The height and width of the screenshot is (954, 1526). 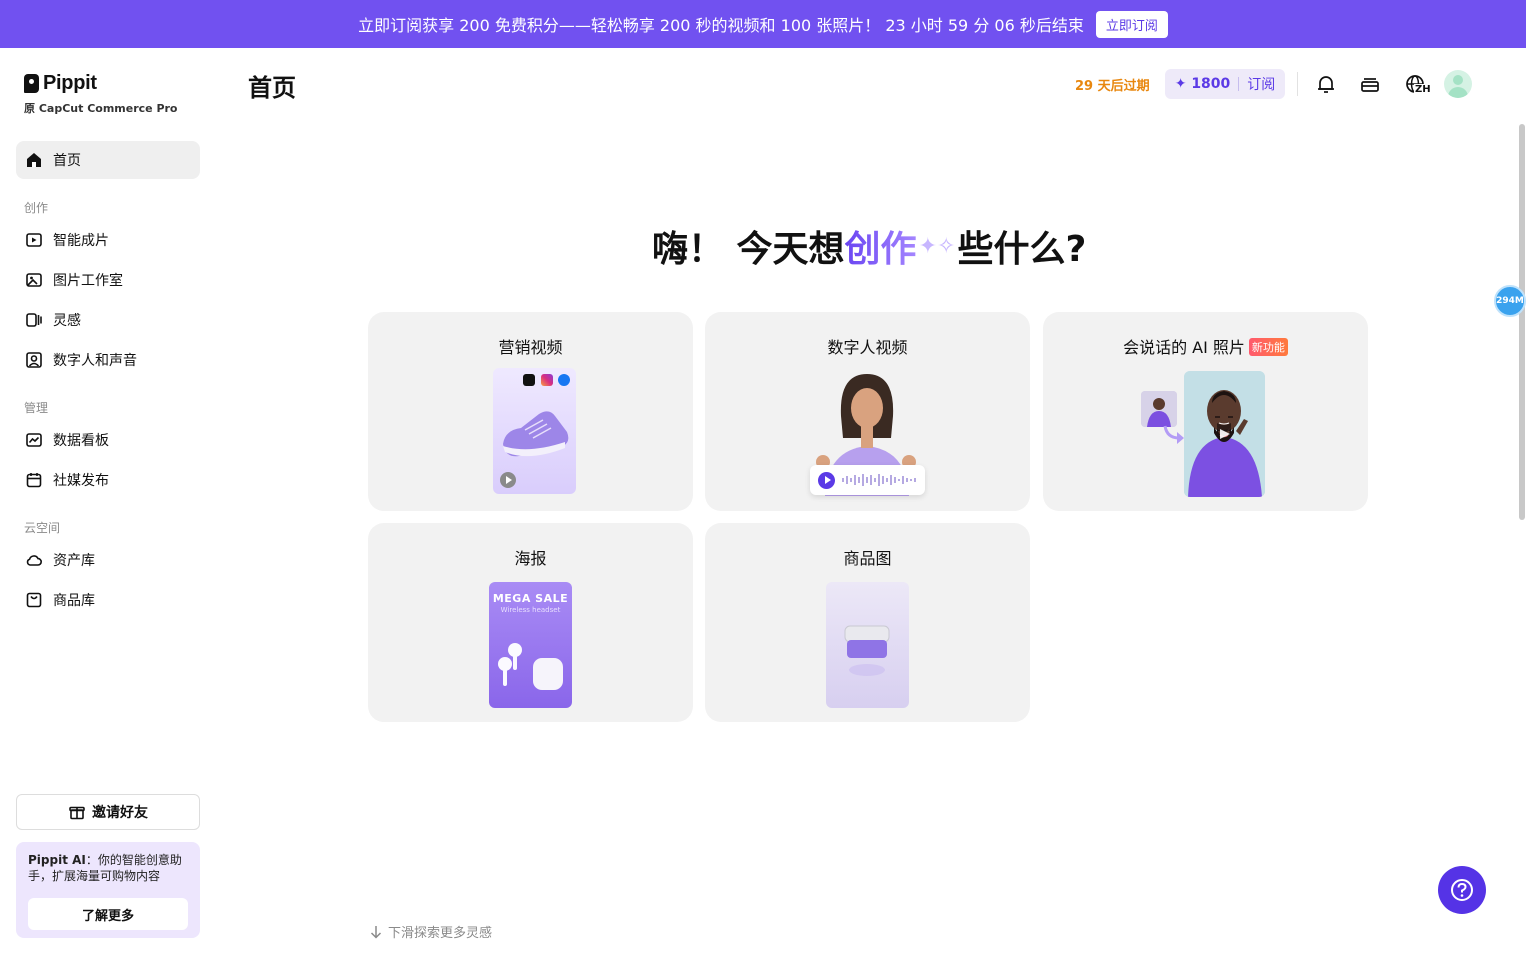 I want to click on section-label-cloud: 云空间, so click(x=42, y=528).